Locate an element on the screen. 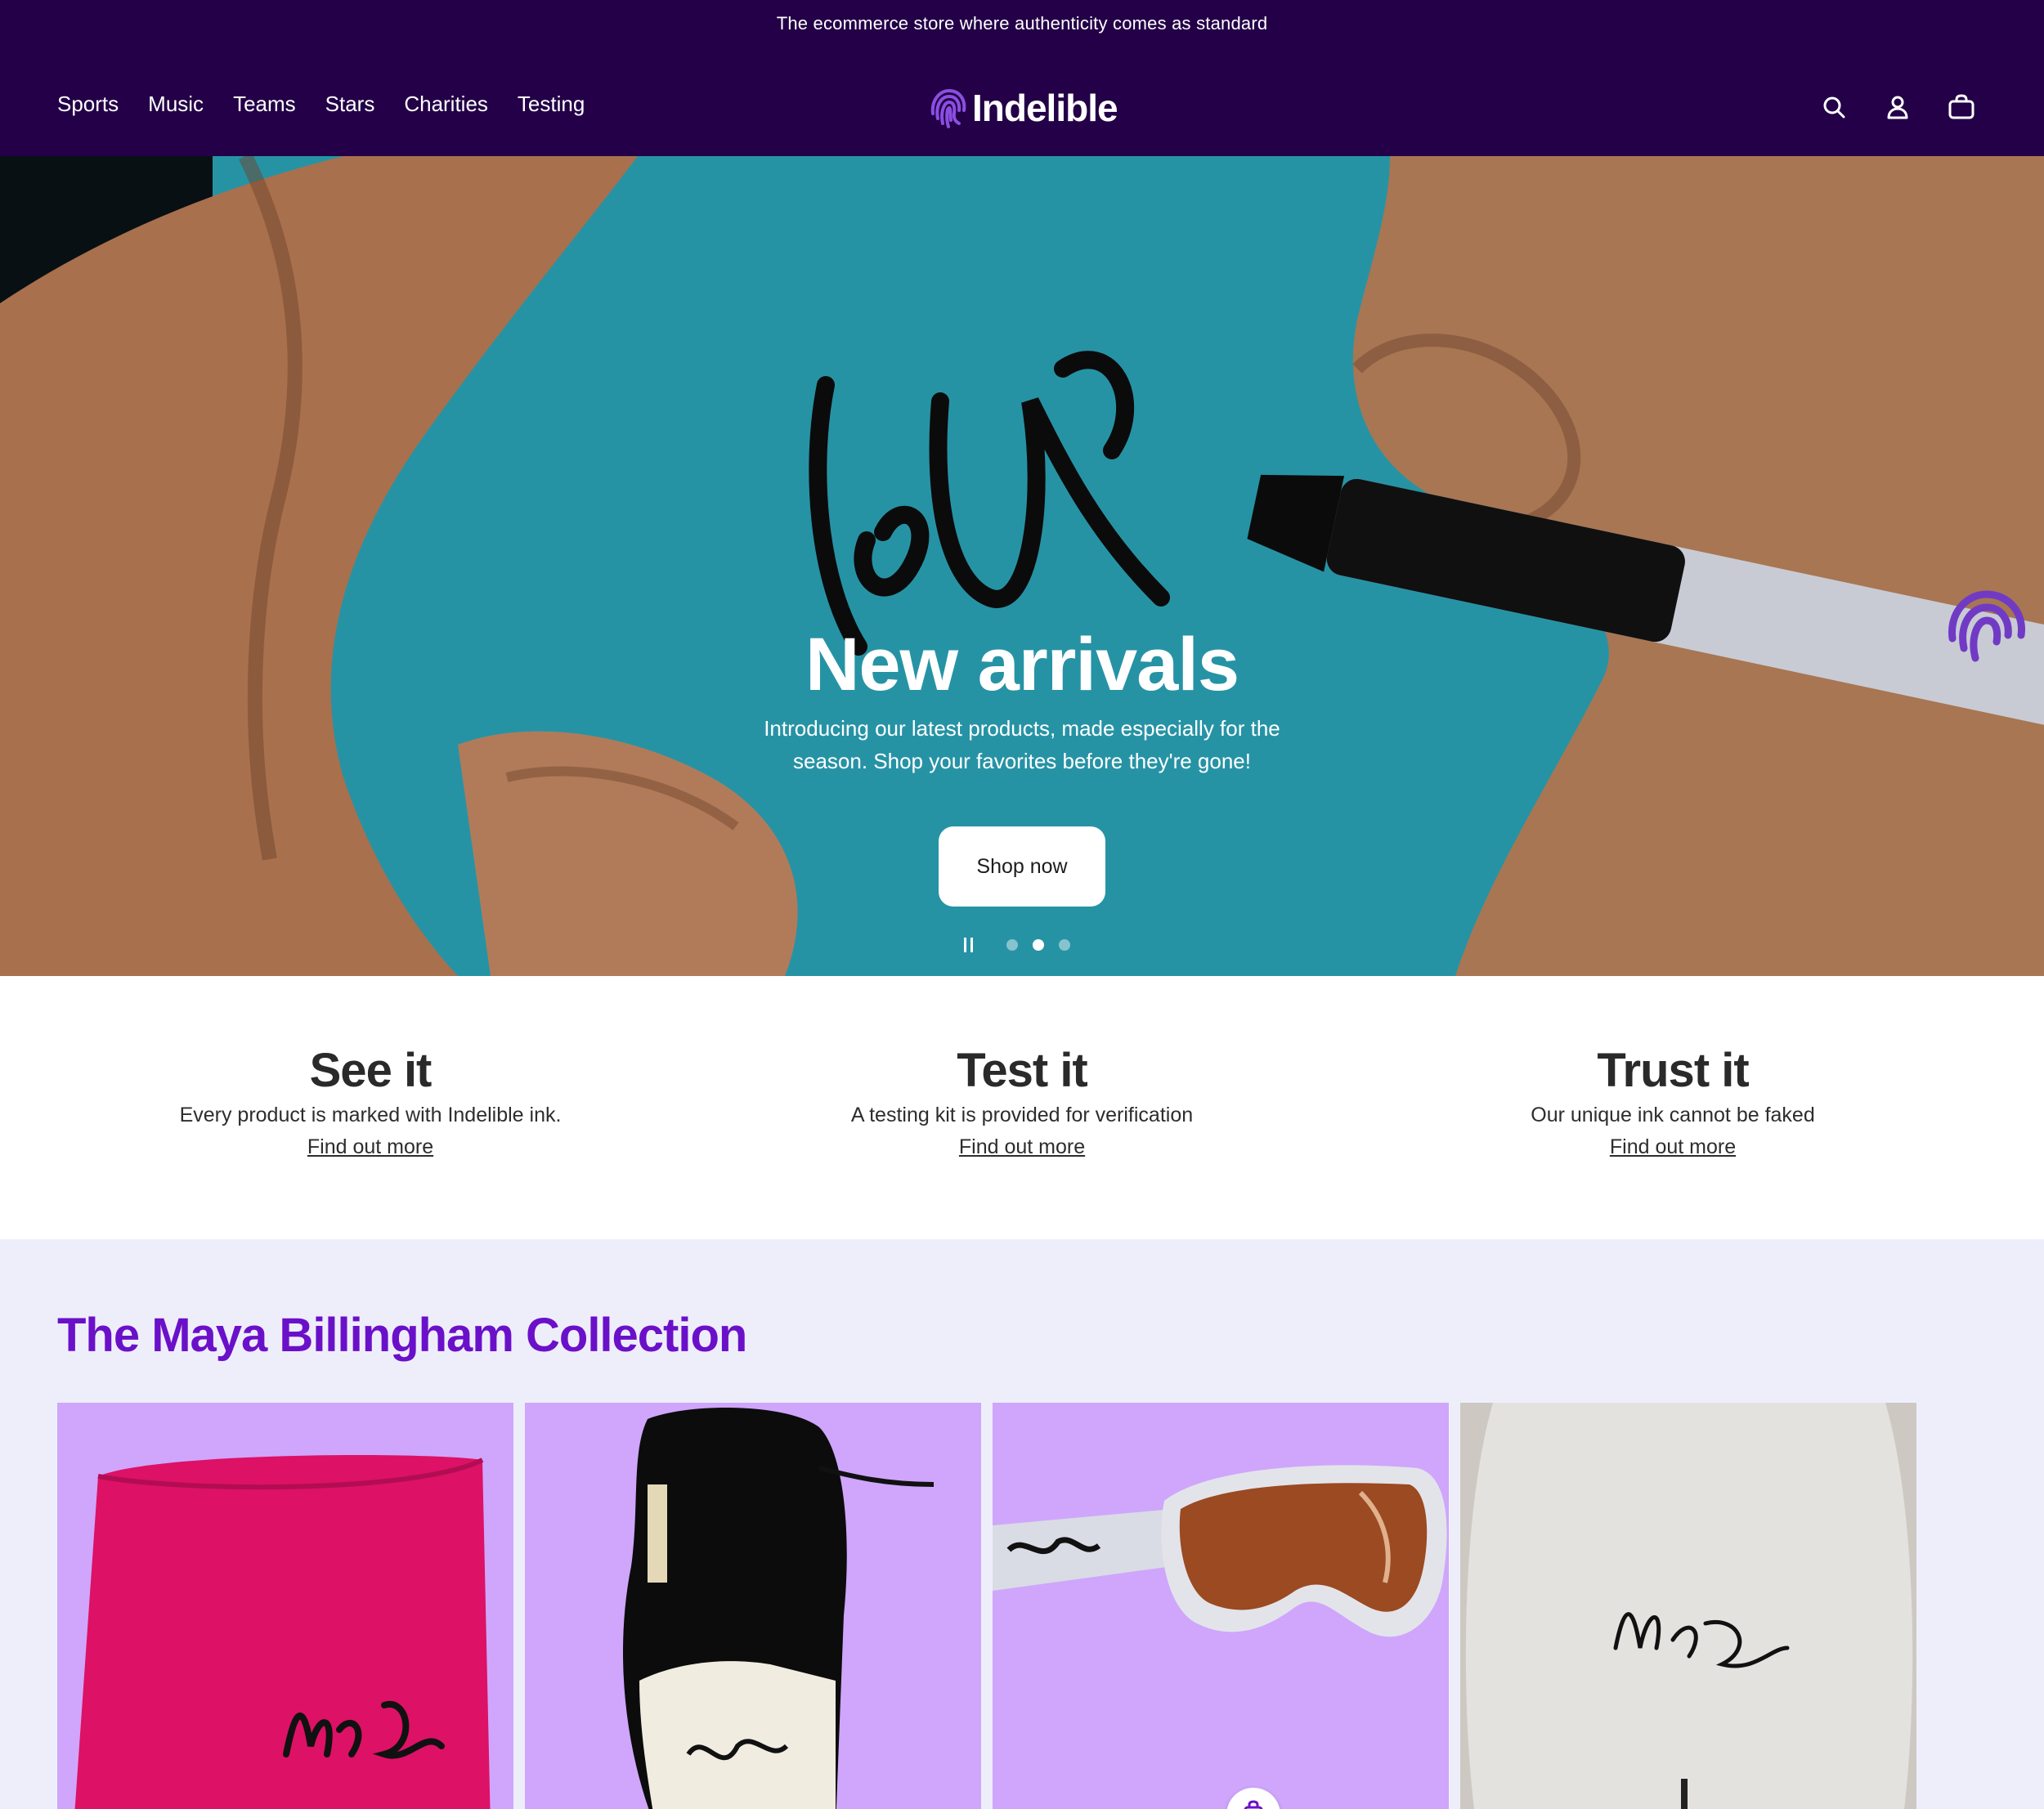 The height and width of the screenshot is (1809, 2044). feature-title: Trust it is located at coordinates (1673, 1070).